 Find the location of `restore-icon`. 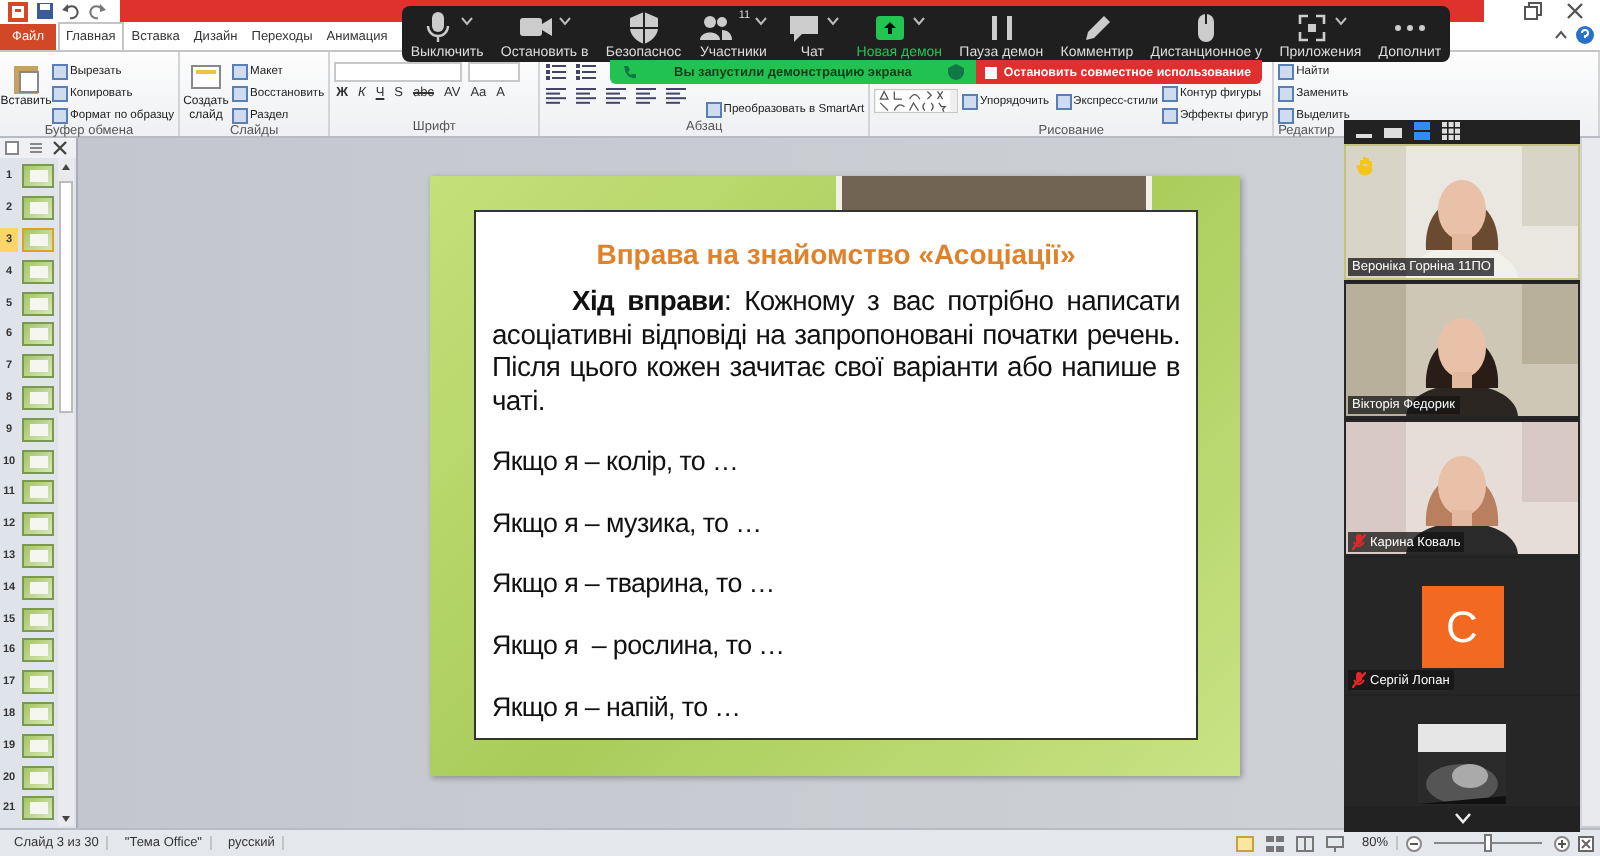

restore-icon is located at coordinates (1533, 11).